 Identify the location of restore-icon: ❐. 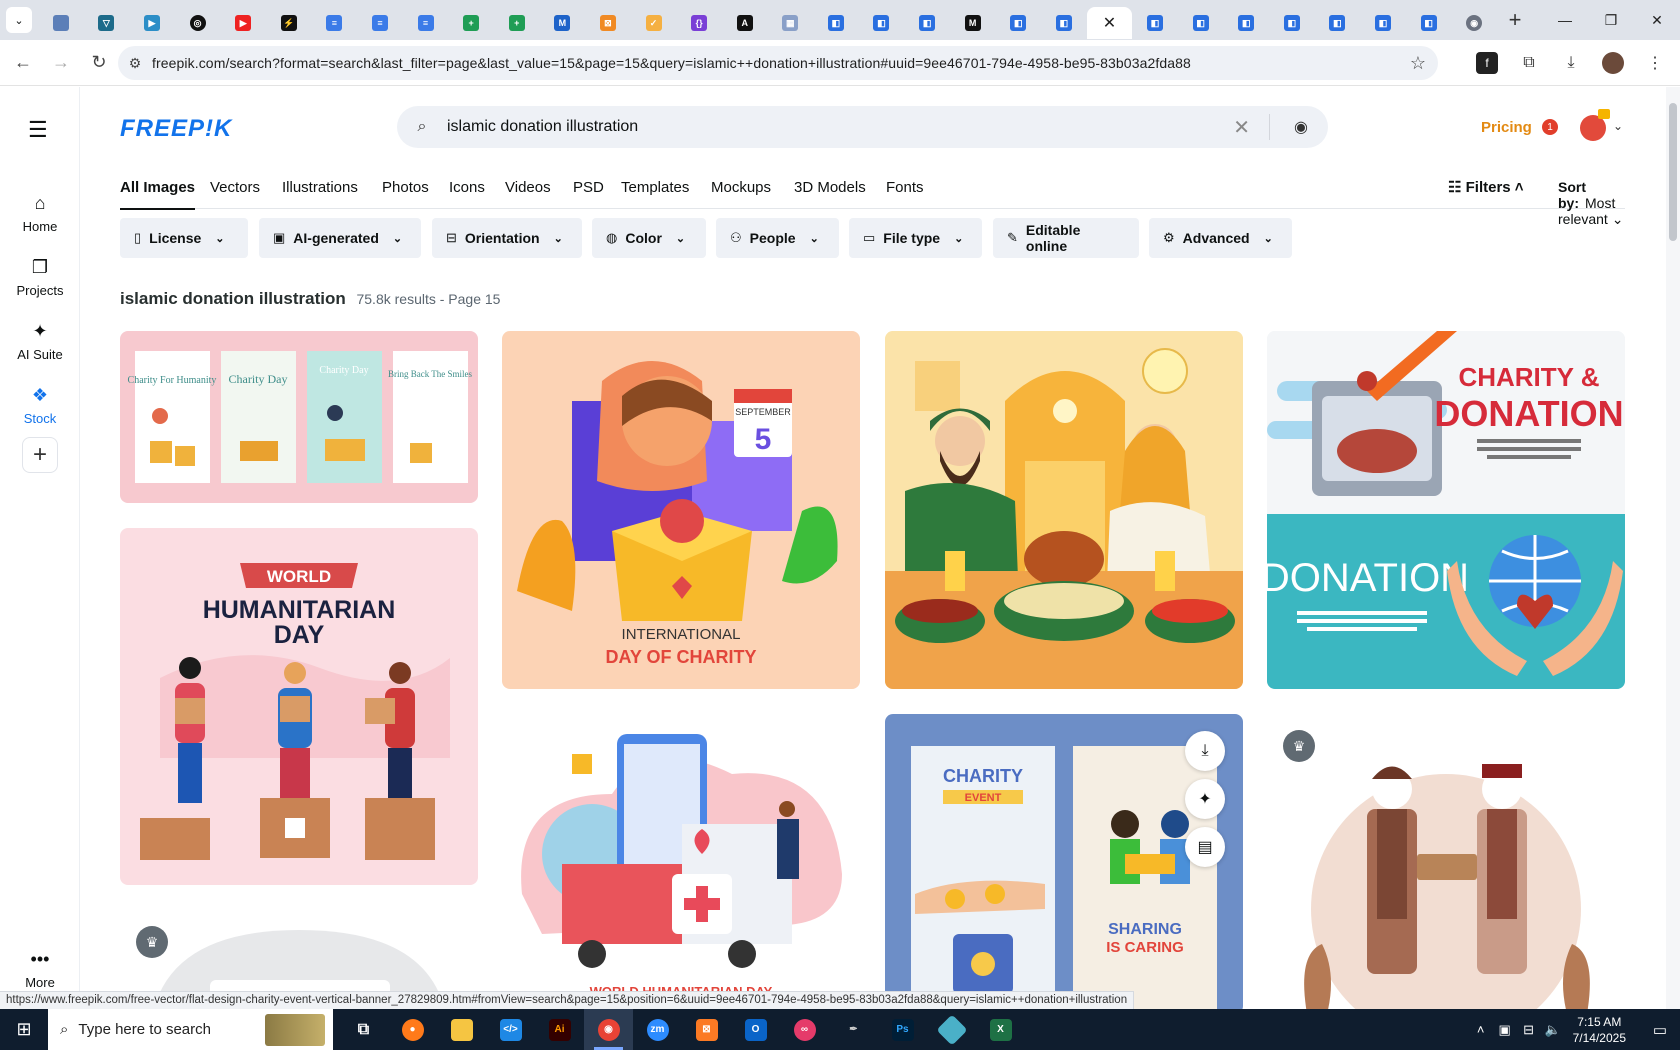
(1611, 20).